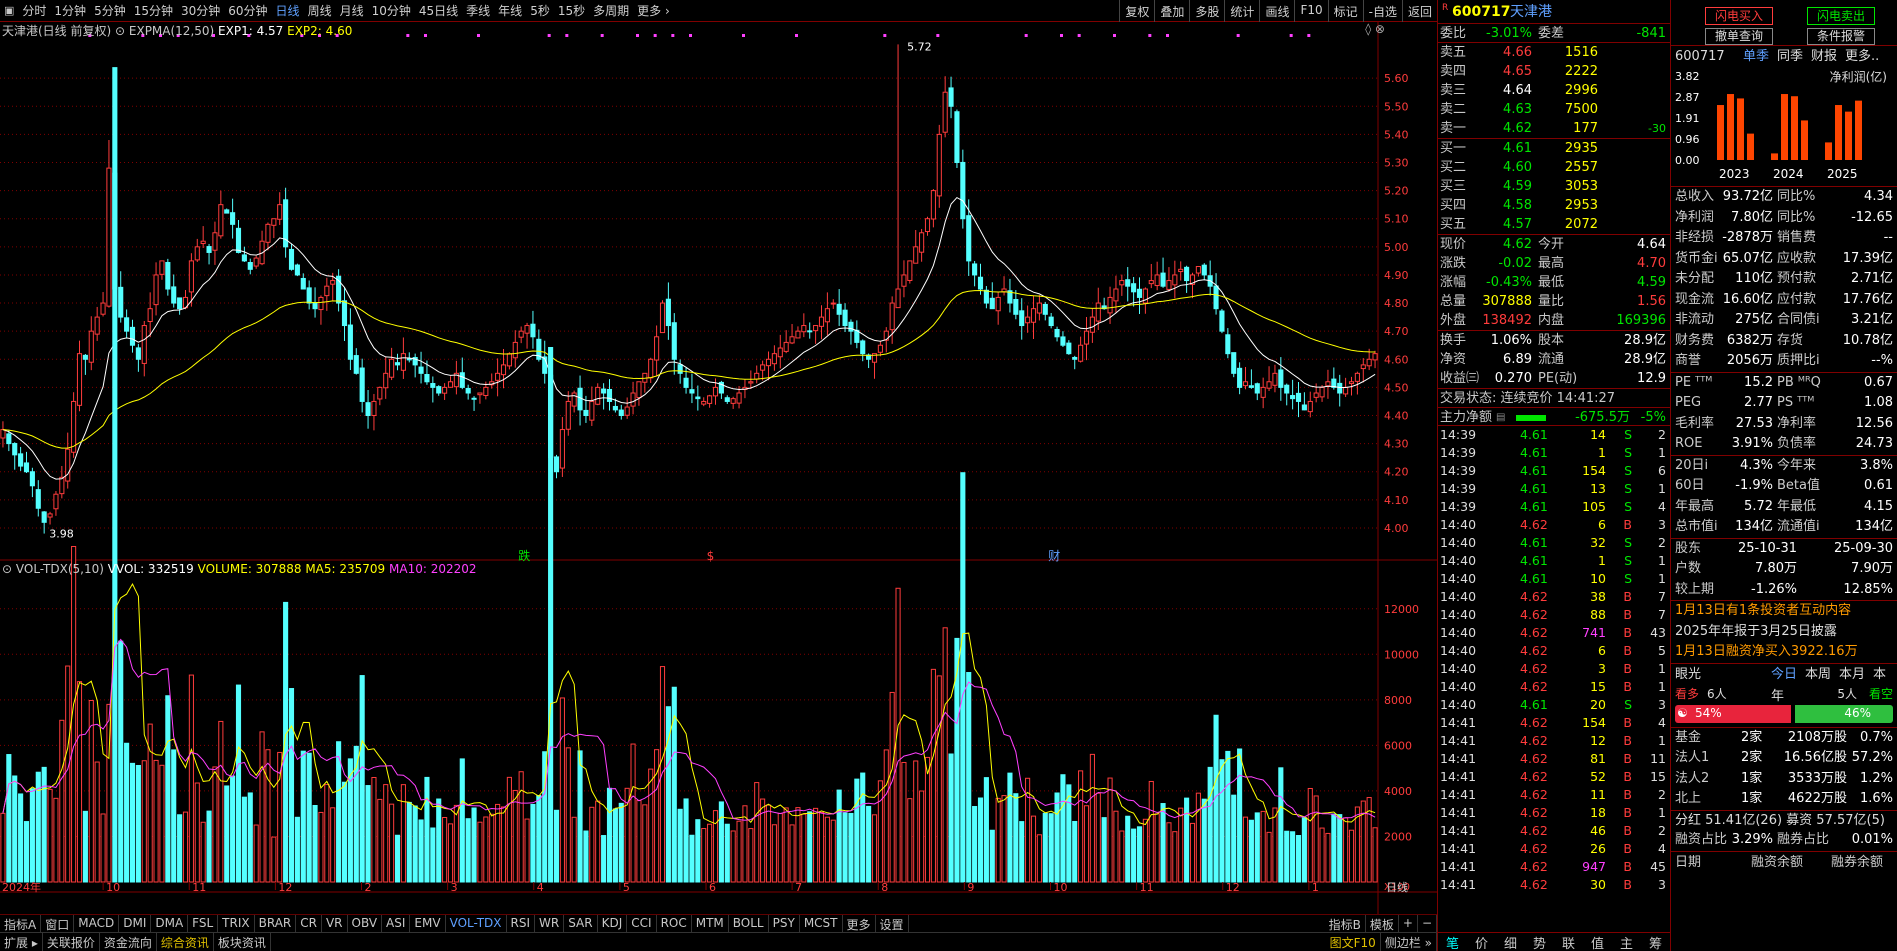  I want to click on period-tab: 多周期, so click(611, 10).